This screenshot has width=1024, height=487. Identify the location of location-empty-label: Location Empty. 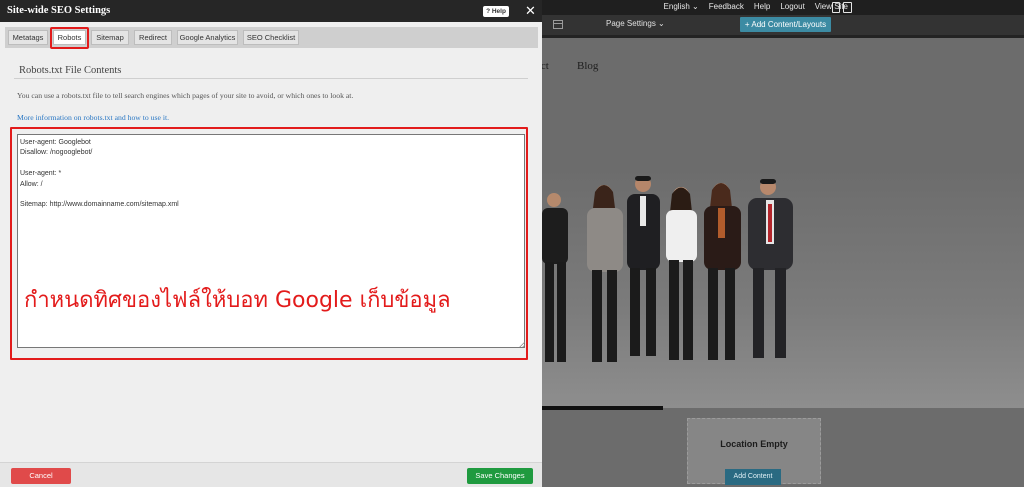
(754, 444).